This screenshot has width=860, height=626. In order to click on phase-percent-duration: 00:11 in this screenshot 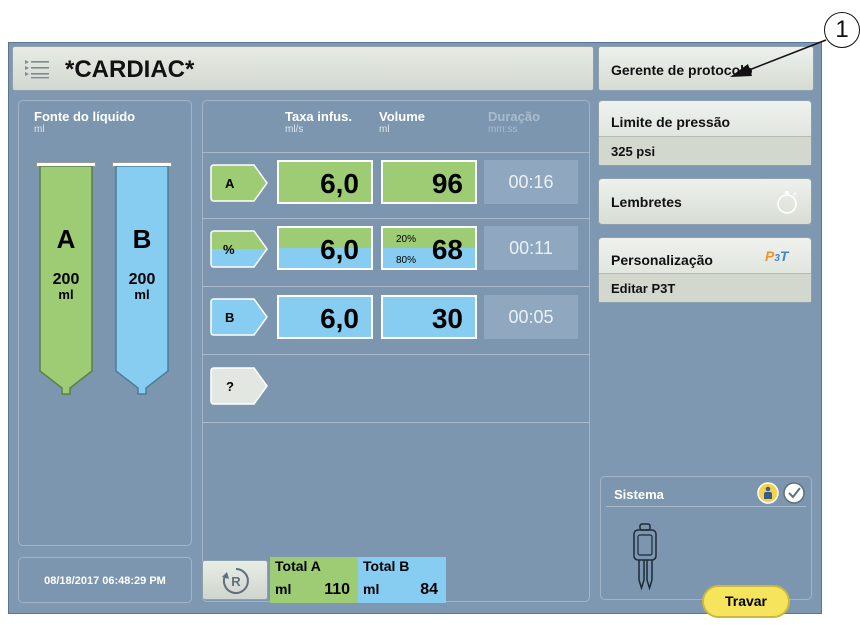, I will do `click(531, 248)`.